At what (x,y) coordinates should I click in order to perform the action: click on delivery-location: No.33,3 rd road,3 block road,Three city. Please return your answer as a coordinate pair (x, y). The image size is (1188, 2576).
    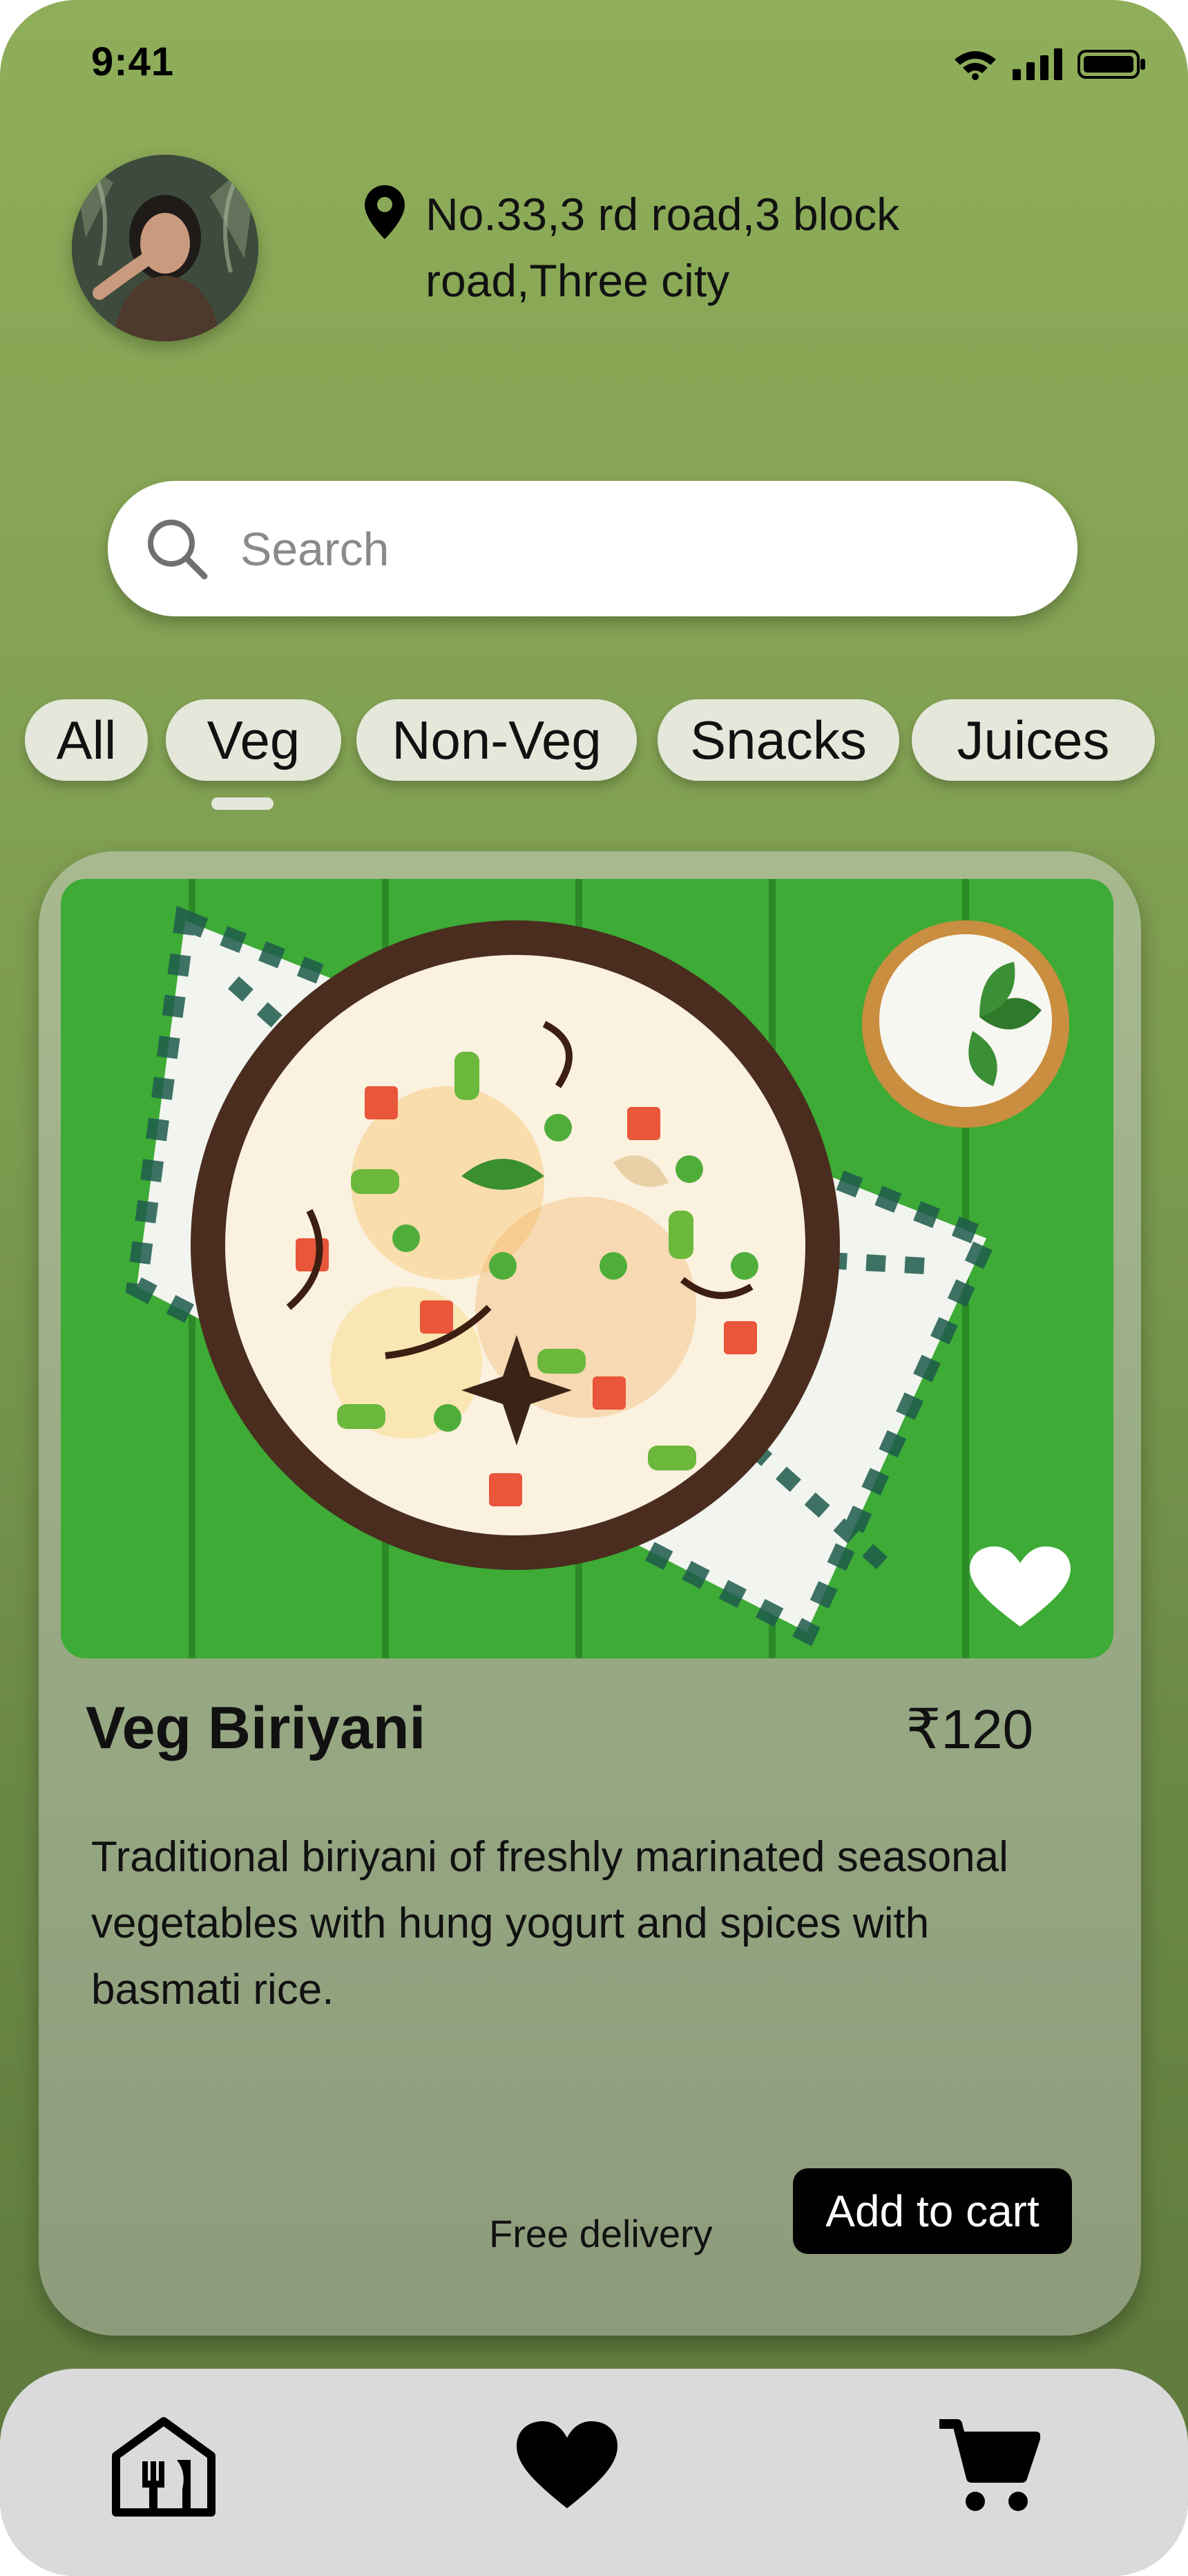
    Looking at the image, I should click on (675, 247).